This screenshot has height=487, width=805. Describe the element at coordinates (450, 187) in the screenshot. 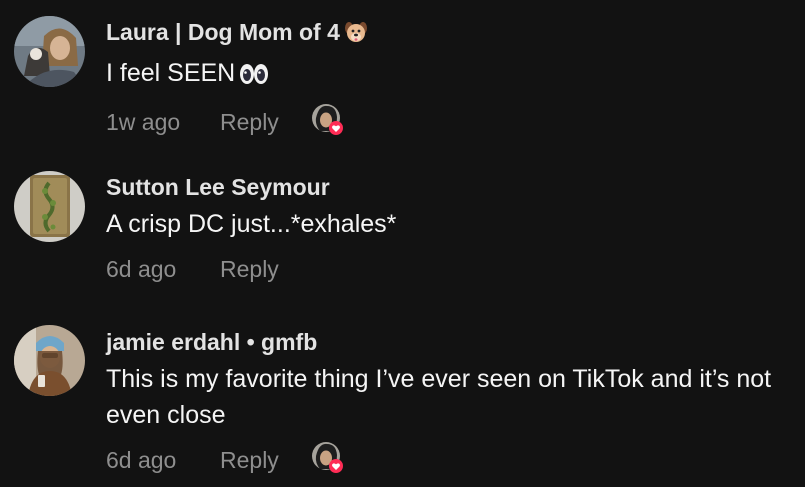

I see `comment-author: Sutton Lee Seymour` at that location.